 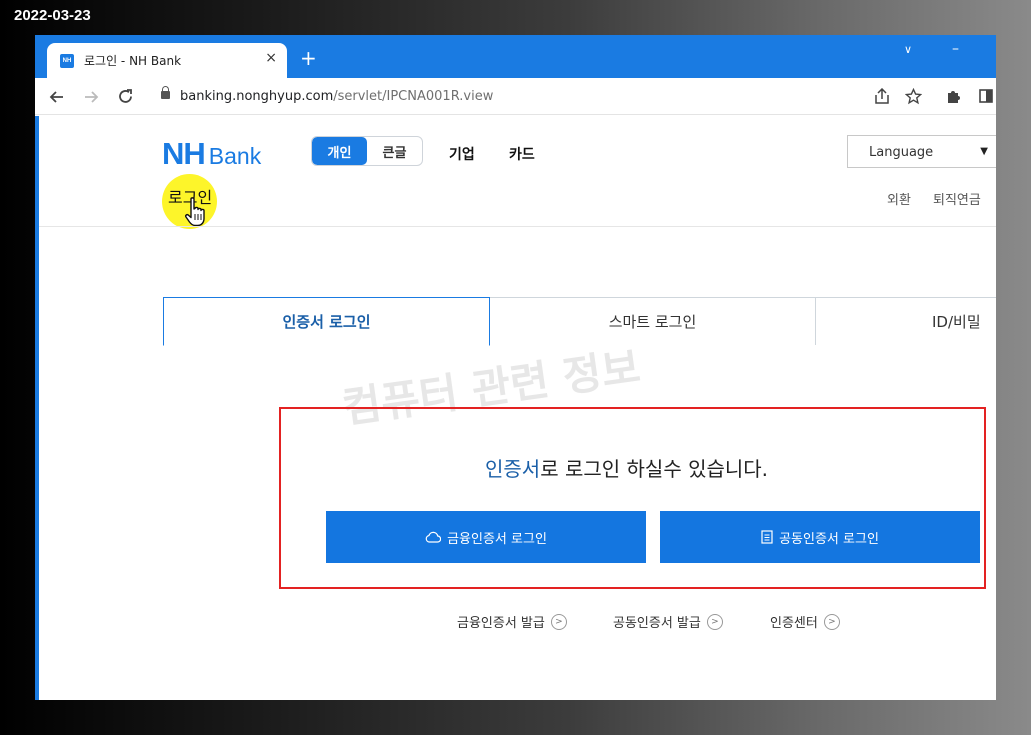 What do you see at coordinates (257, 96) in the screenshot?
I see `url-host: banking.nonghyup.com` at bounding box center [257, 96].